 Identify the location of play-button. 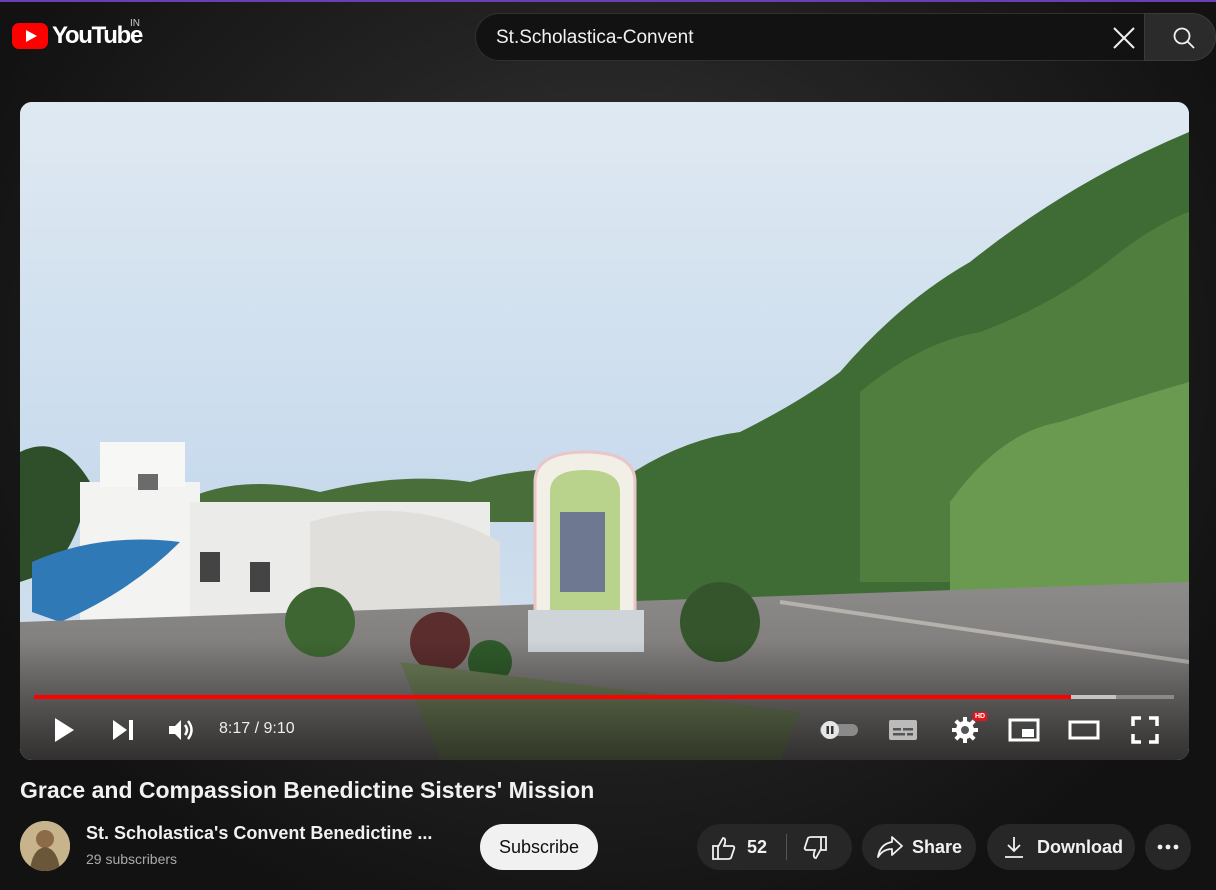
(64, 730).